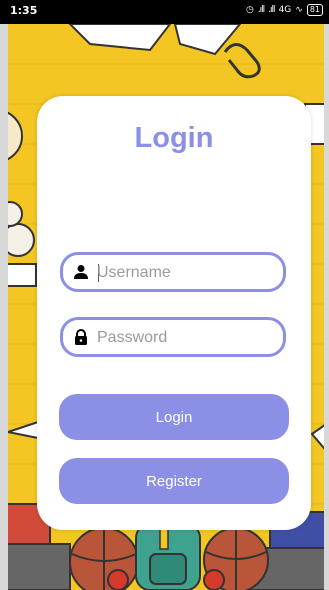  What do you see at coordinates (81, 337) in the screenshot?
I see `lock-icon` at bounding box center [81, 337].